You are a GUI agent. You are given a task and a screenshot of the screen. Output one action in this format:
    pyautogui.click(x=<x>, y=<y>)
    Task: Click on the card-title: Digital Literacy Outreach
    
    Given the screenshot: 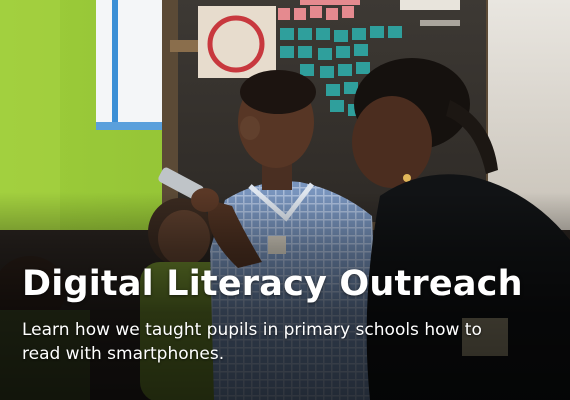 What is the action you would take?
    pyautogui.click(x=282, y=284)
    